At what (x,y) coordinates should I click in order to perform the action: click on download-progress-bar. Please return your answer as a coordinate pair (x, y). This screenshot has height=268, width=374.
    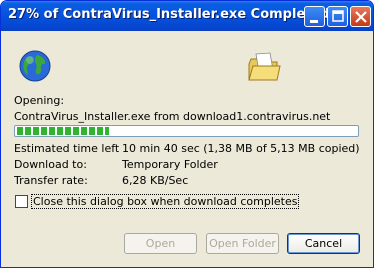
    Looking at the image, I should click on (186, 131).